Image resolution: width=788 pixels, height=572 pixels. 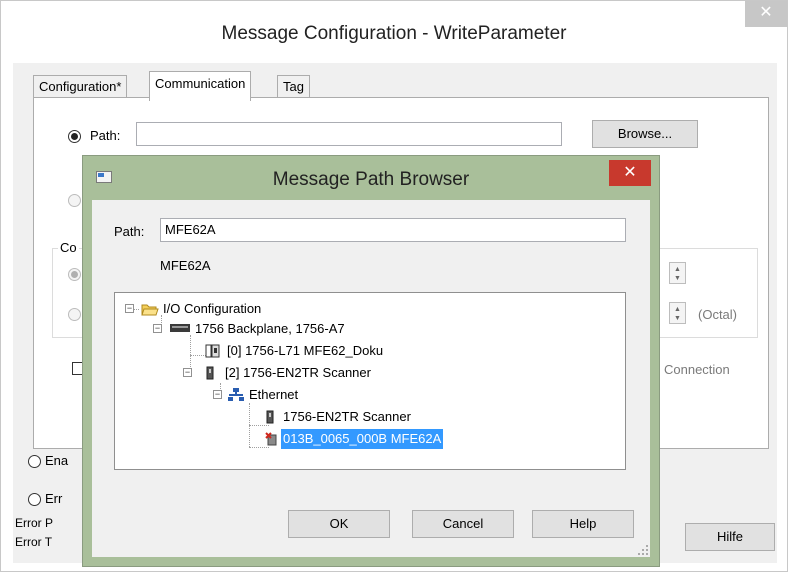 What do you see at coordinates (212, 308) in the screenshot?
I see `tree-item-label: I/O Configuration` at bounding box center [212, 308].